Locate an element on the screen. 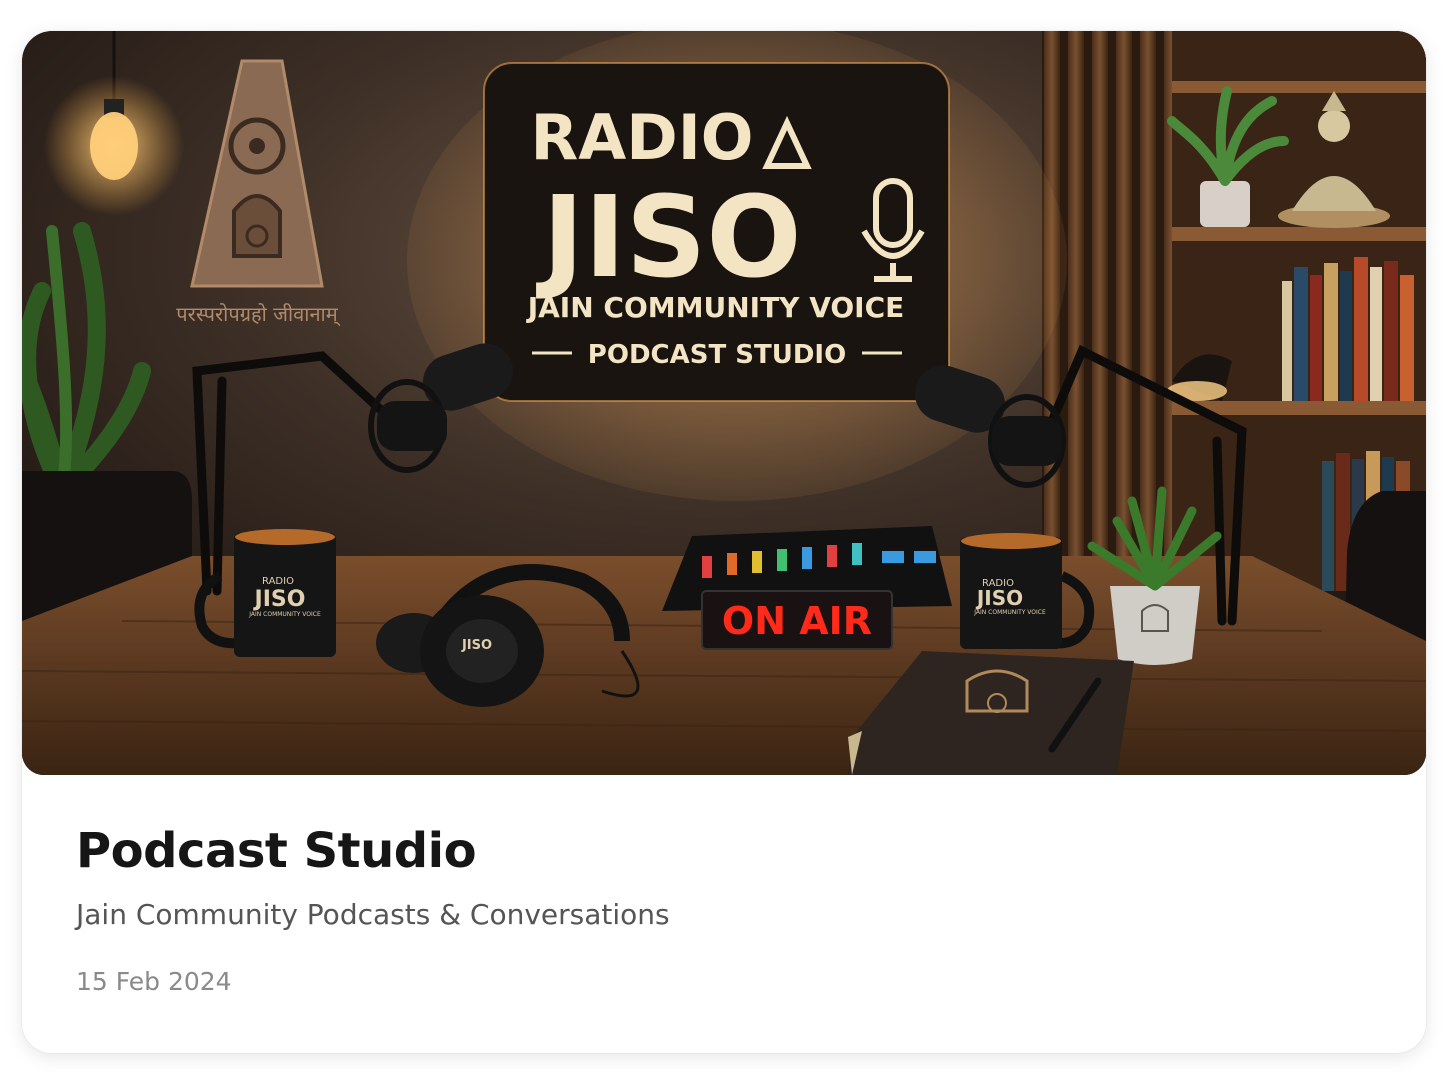  sign-line-community: JAIN COMMUNITY VOICE is located at coordinates (715, 307).